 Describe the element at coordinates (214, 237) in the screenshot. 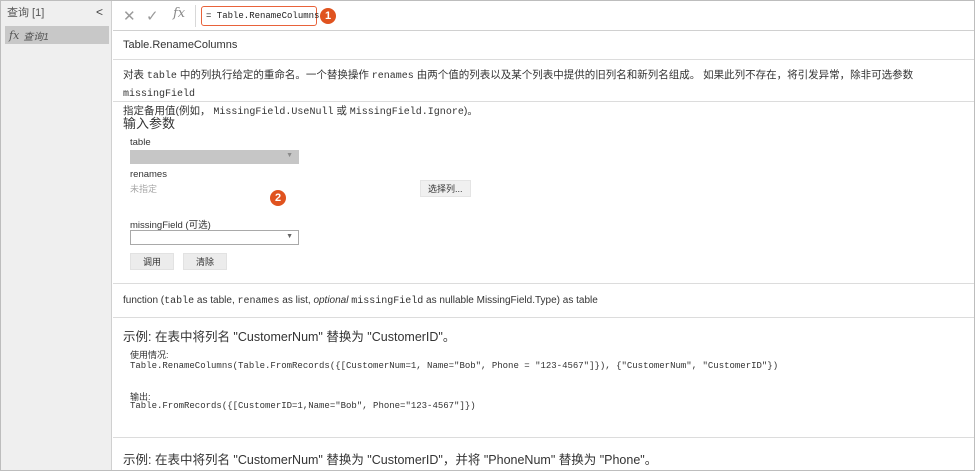

I see `missingfield-select: ▼` at that location.